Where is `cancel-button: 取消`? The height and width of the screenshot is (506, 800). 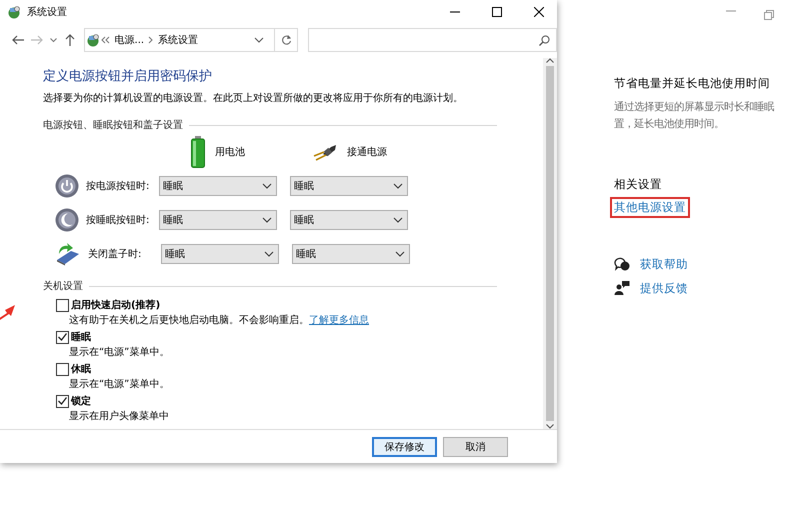 cancel-button: 取消 is located at coordinates (475, 446).